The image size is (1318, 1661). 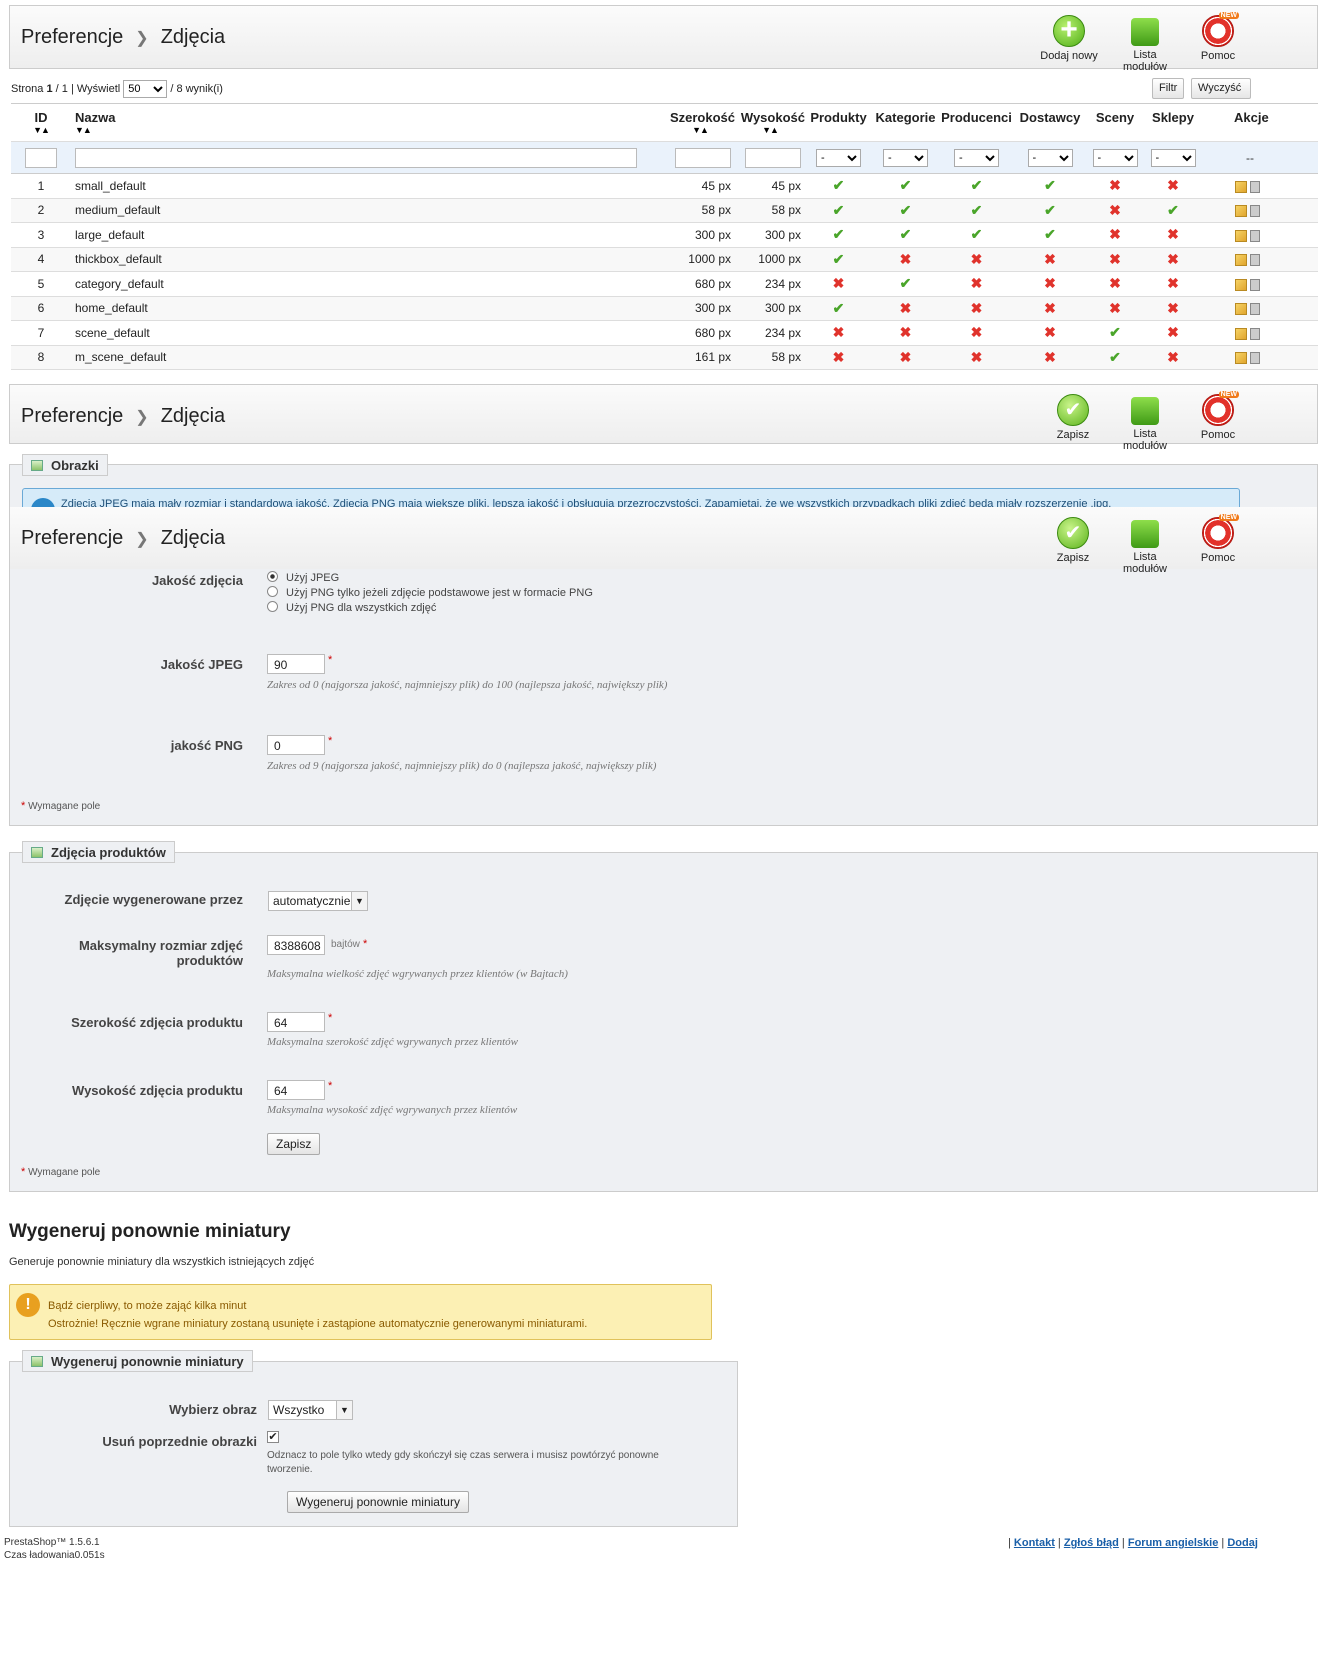 What do you see at coordinates (1168, 88) in the screenshot?
I see `filter-button: Filtr` at bounding box center [1168, 88].